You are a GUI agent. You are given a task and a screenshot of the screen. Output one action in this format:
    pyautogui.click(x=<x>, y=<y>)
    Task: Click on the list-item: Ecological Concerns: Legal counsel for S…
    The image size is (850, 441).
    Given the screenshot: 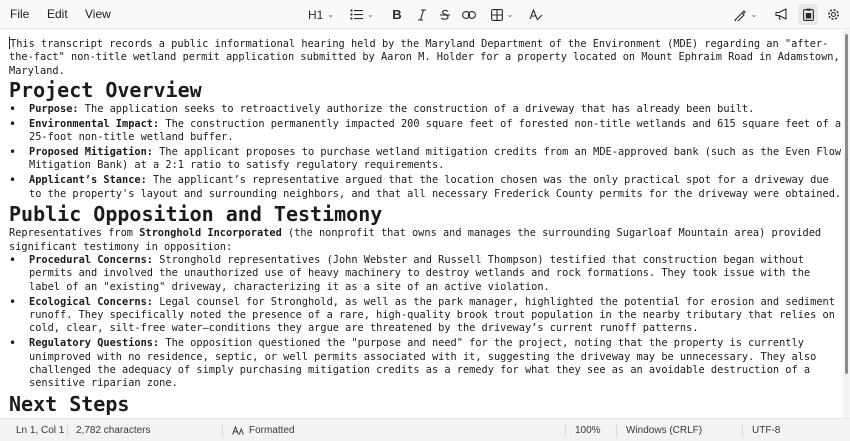 What is the action you would take?
    pyautogui.click(x=426, y=316)
    